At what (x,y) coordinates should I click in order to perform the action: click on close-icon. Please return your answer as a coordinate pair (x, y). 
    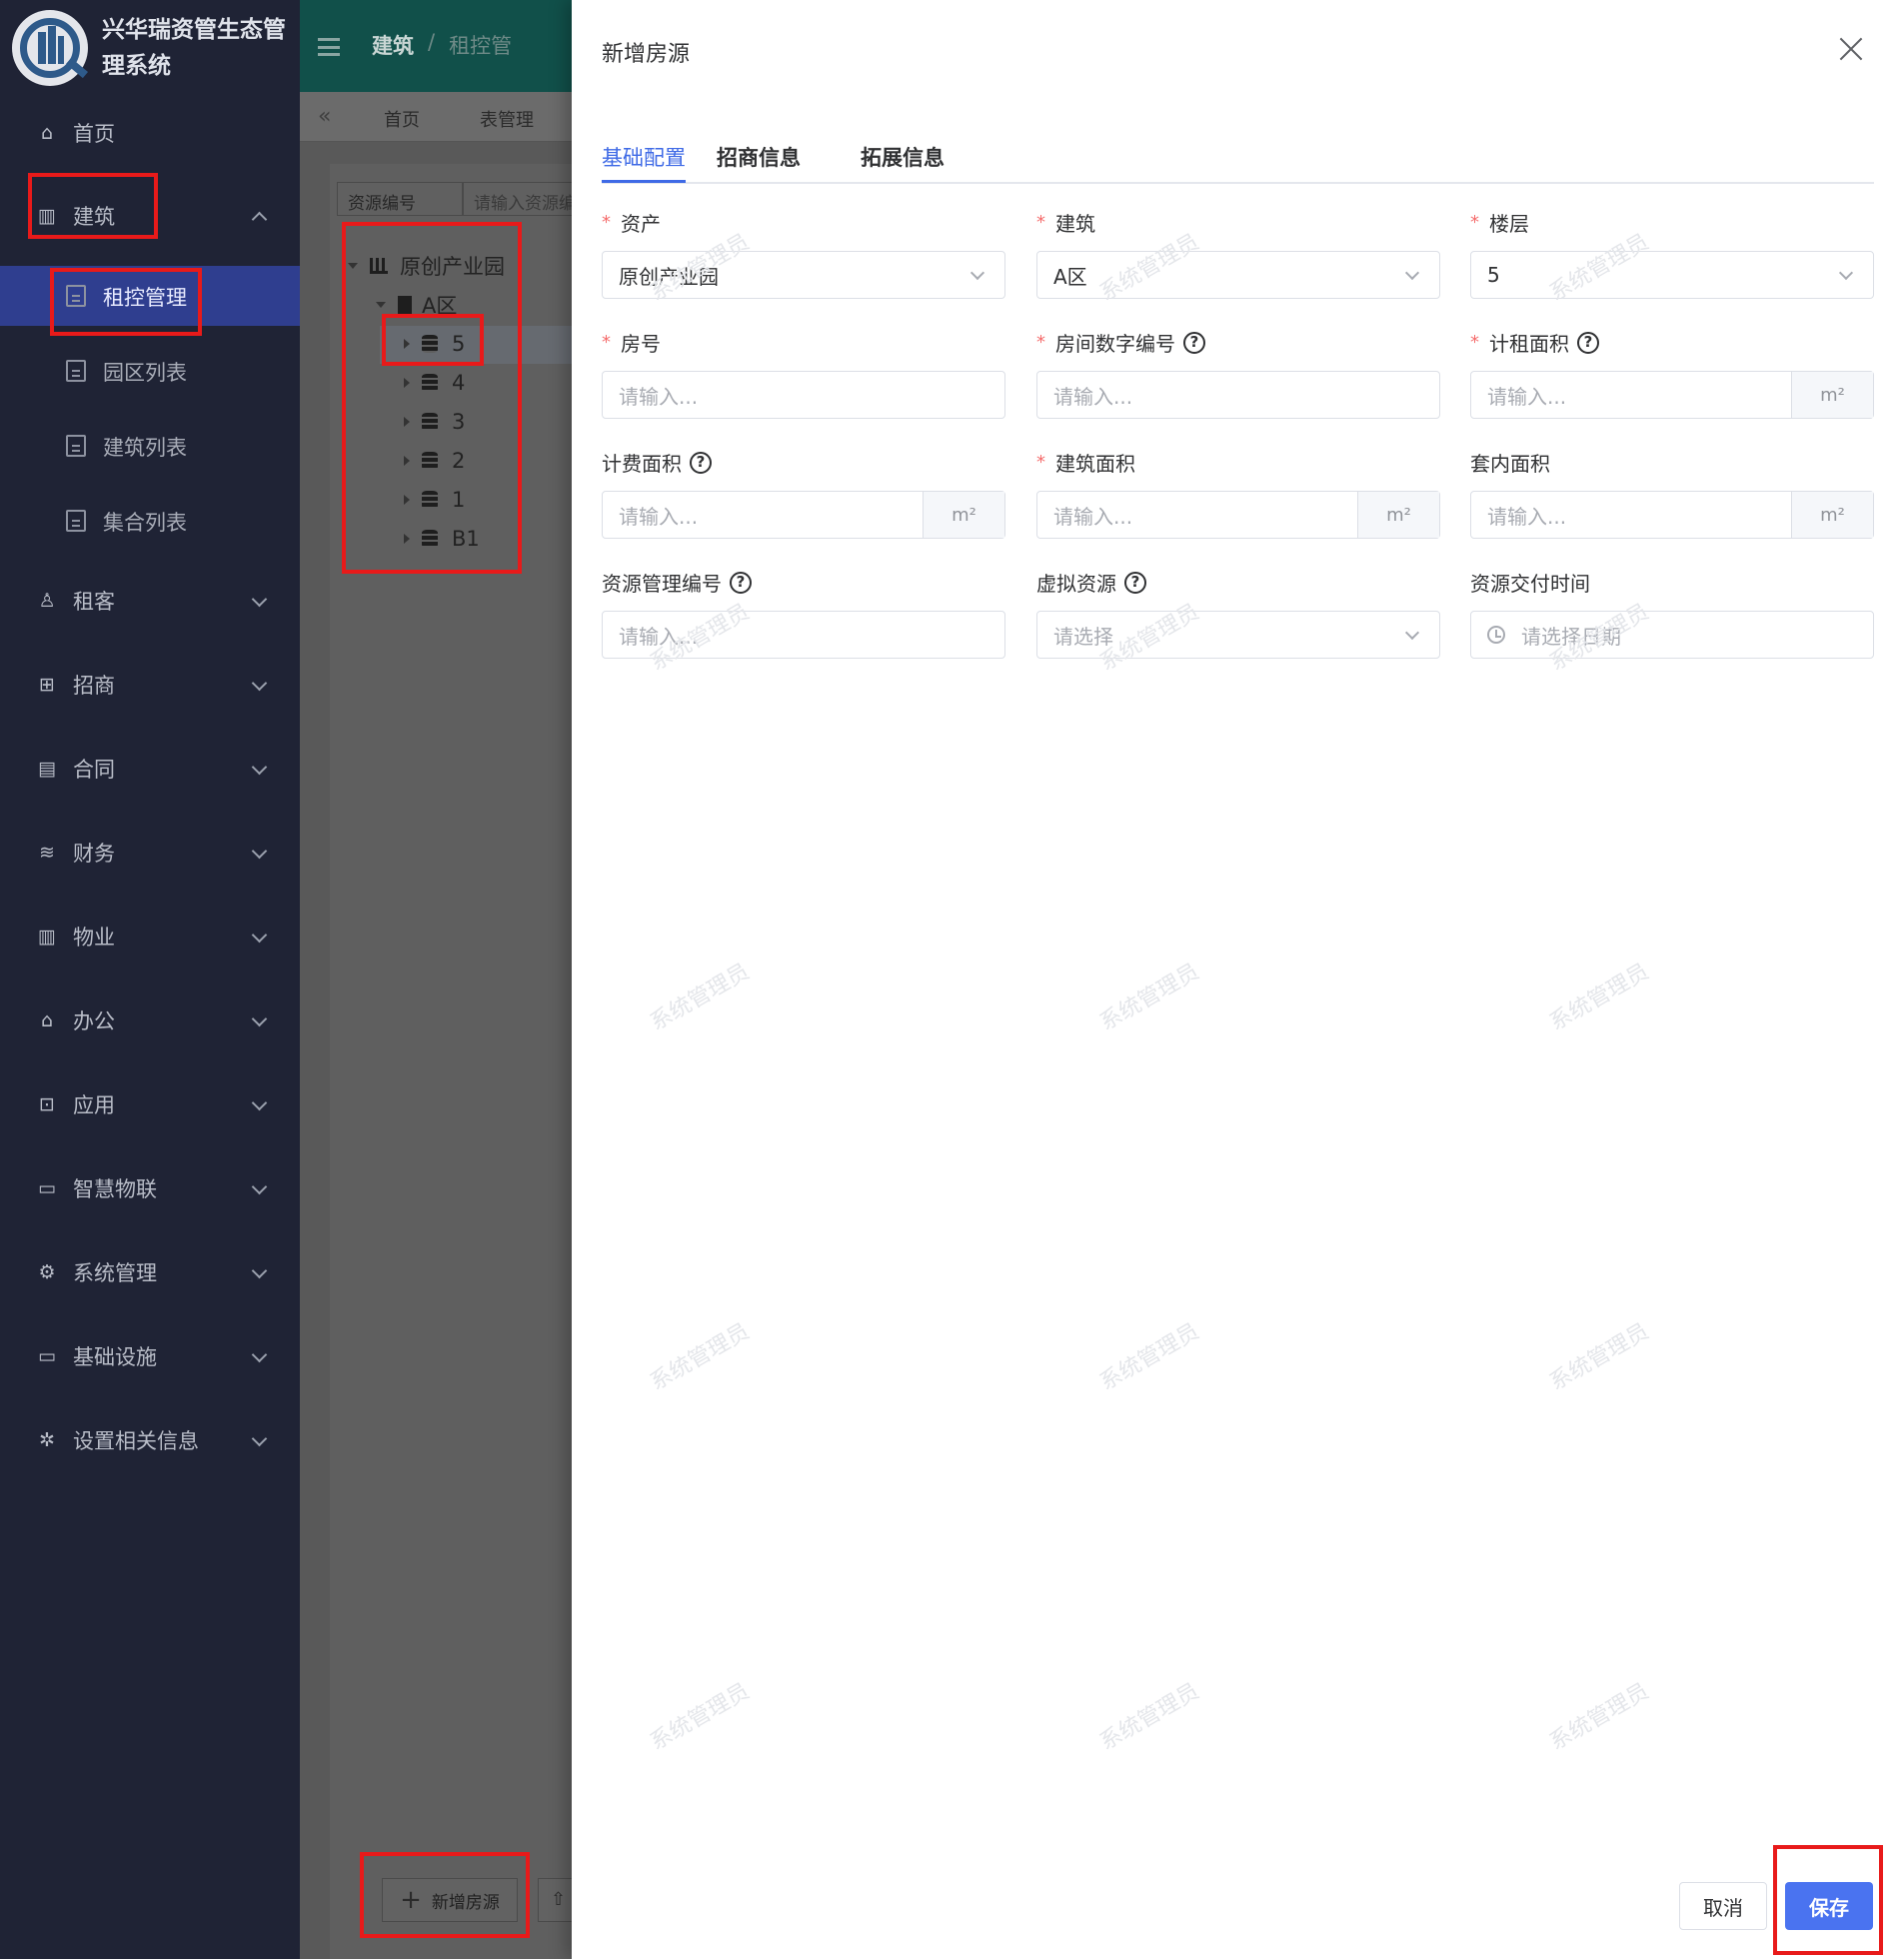
    Looking at the image, I should click on (1851, 49).